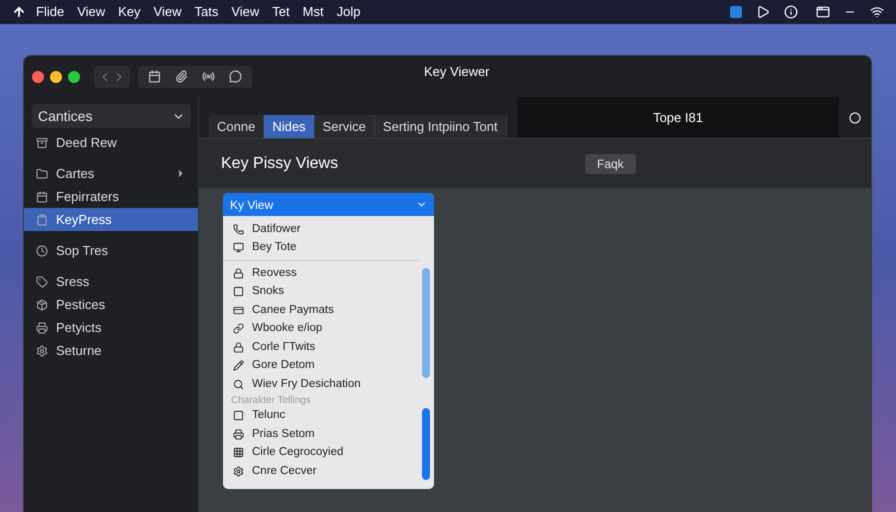 The width and height of the screenshot is (896, 512). What do you see at coordinates (206, 12) in the screenshot?
I see `menu-item: Tats` at bounding box center [206, 12].